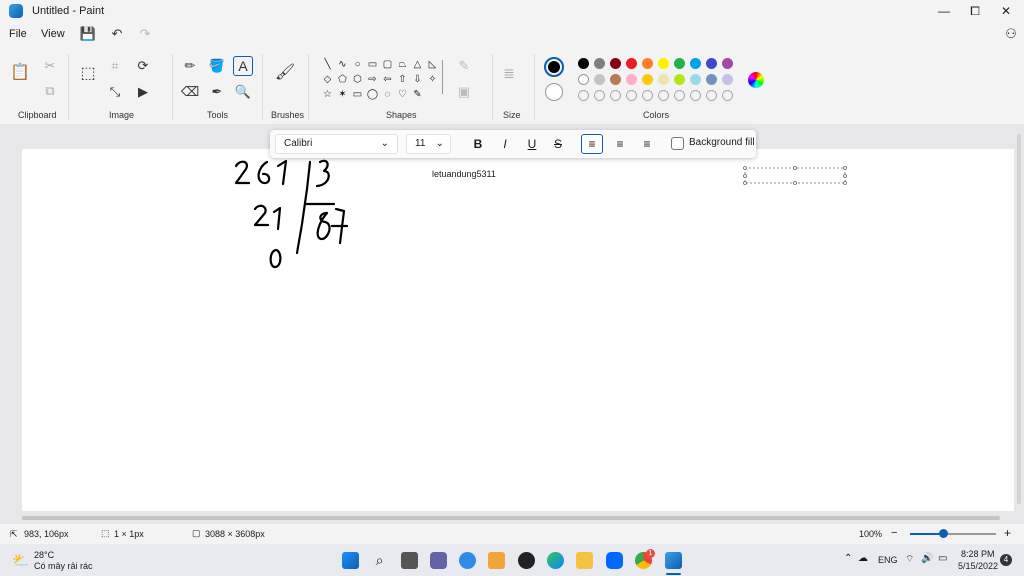 This screenshot has height=576, width=1024. Describe the element at coordinates (1006, 11) in the screenshot. I see `close-button: ✕` at that location.